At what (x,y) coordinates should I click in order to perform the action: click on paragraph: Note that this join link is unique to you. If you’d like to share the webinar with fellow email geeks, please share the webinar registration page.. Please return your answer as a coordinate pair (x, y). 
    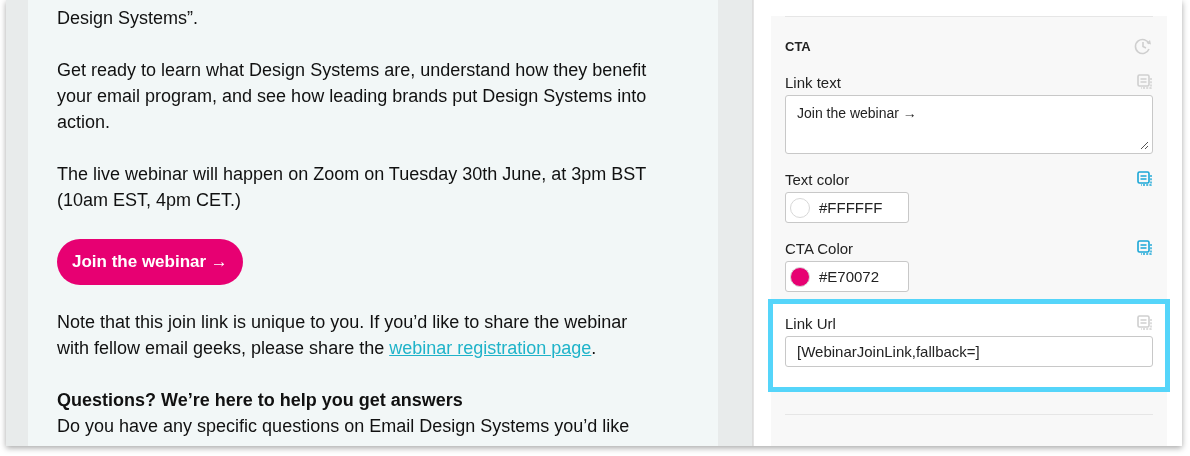
    Looking at the image, I should click on (343, 335).